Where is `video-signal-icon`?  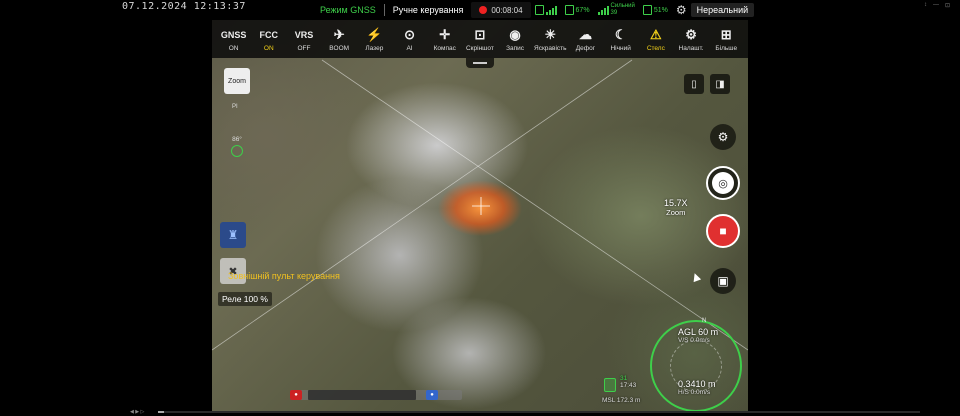 video-signal-icon is located at coordinates (603, 10).